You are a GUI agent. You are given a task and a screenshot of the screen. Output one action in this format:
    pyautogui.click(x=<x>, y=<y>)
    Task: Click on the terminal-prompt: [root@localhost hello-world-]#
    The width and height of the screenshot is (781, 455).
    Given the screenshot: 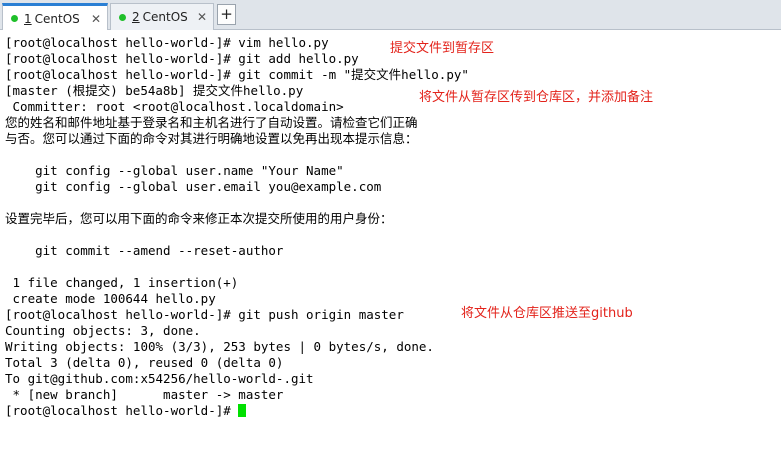 What is the action you would take?
    pyautogui.click(x=122, y=410)
    